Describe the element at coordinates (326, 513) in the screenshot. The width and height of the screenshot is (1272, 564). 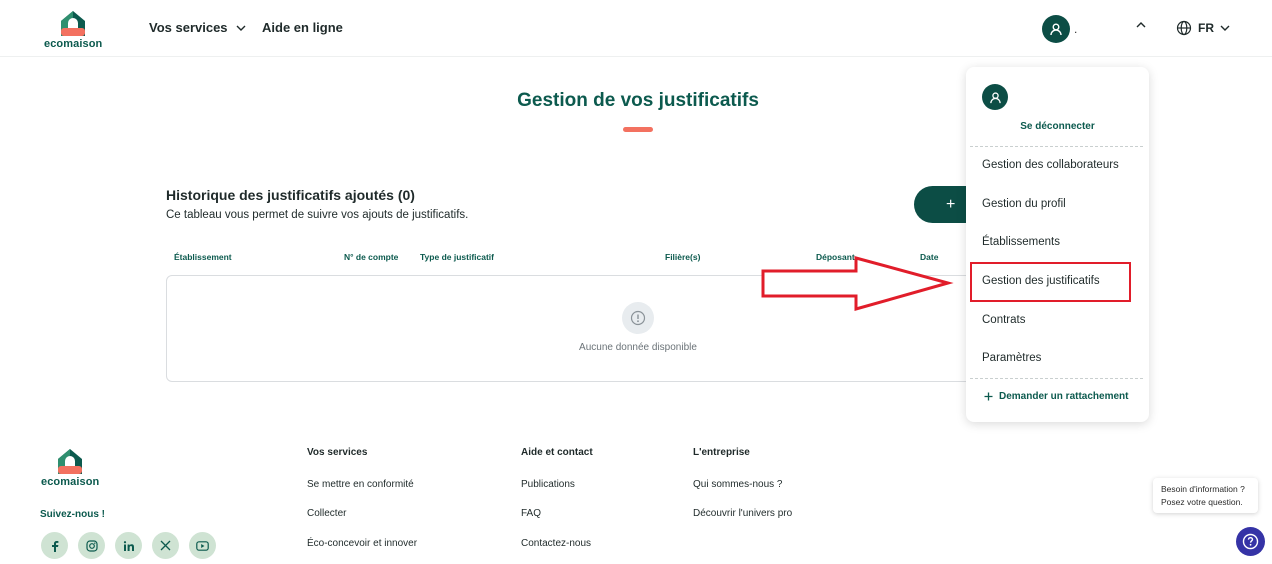
I see `footer-link-collecter: Collecter` at that location.